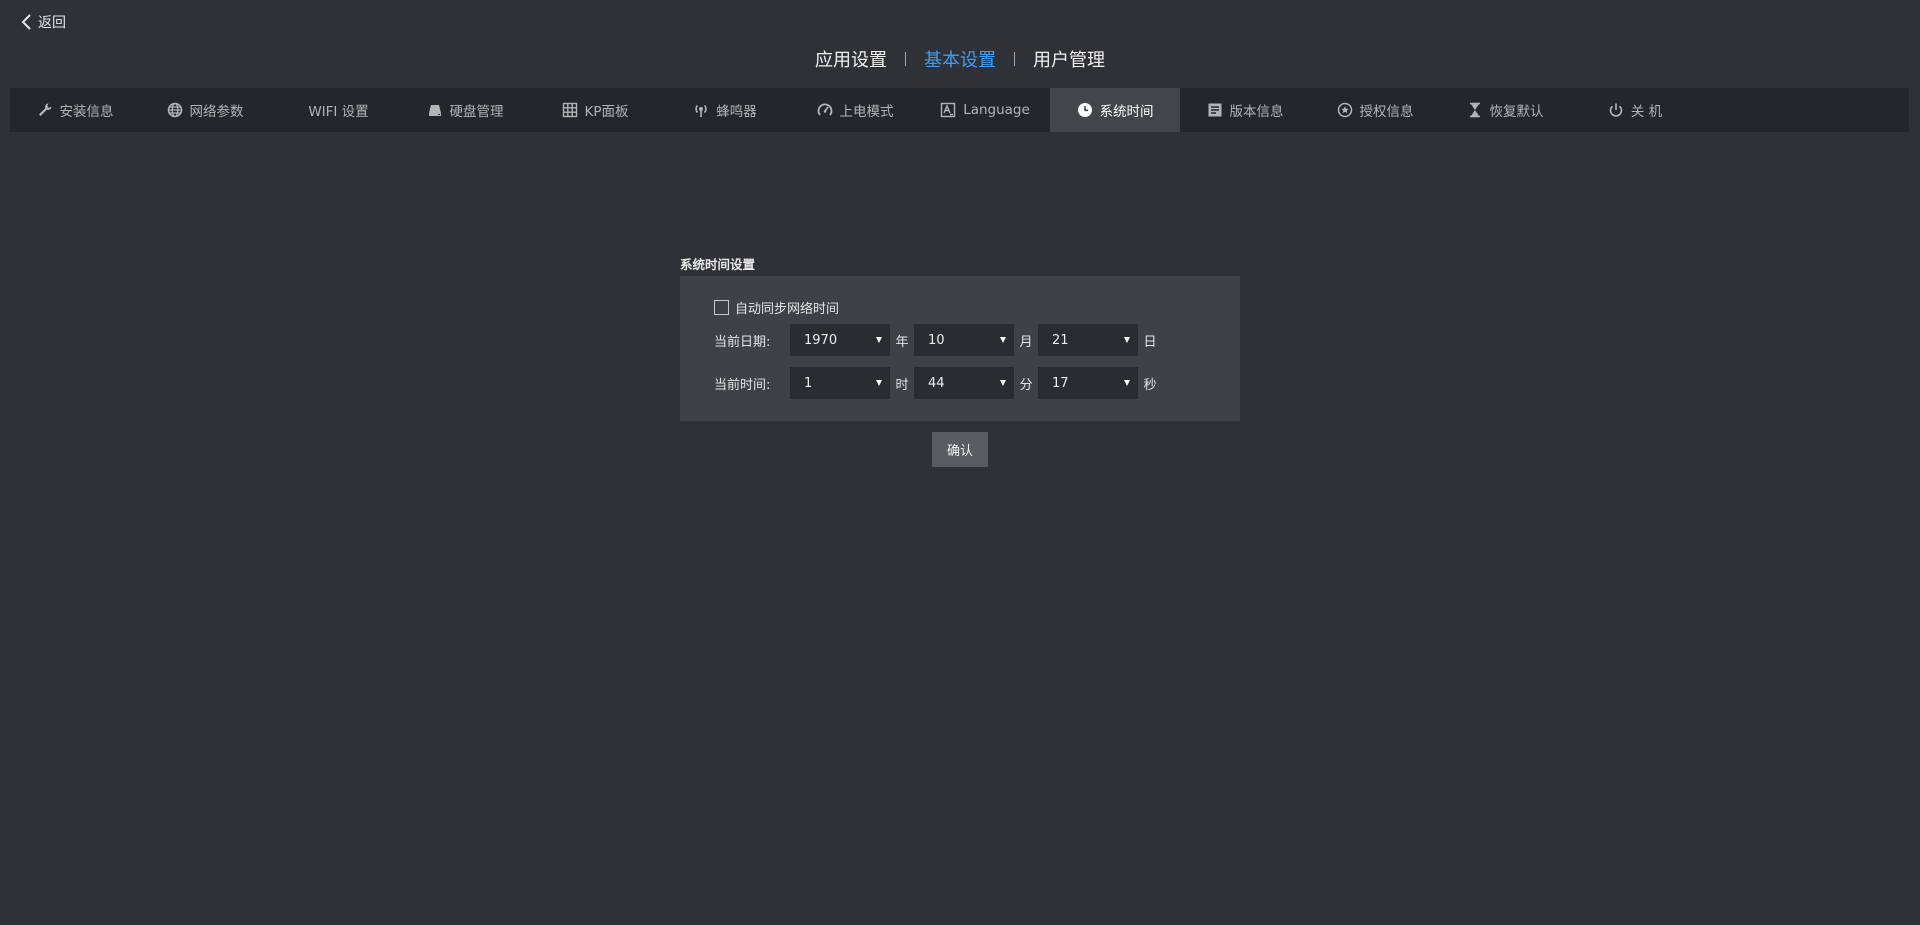  What do you see at coordinates (476, 112) in the screenshot?
I see `tab-label: 硬盘管理` at bounding box center [476, 112].